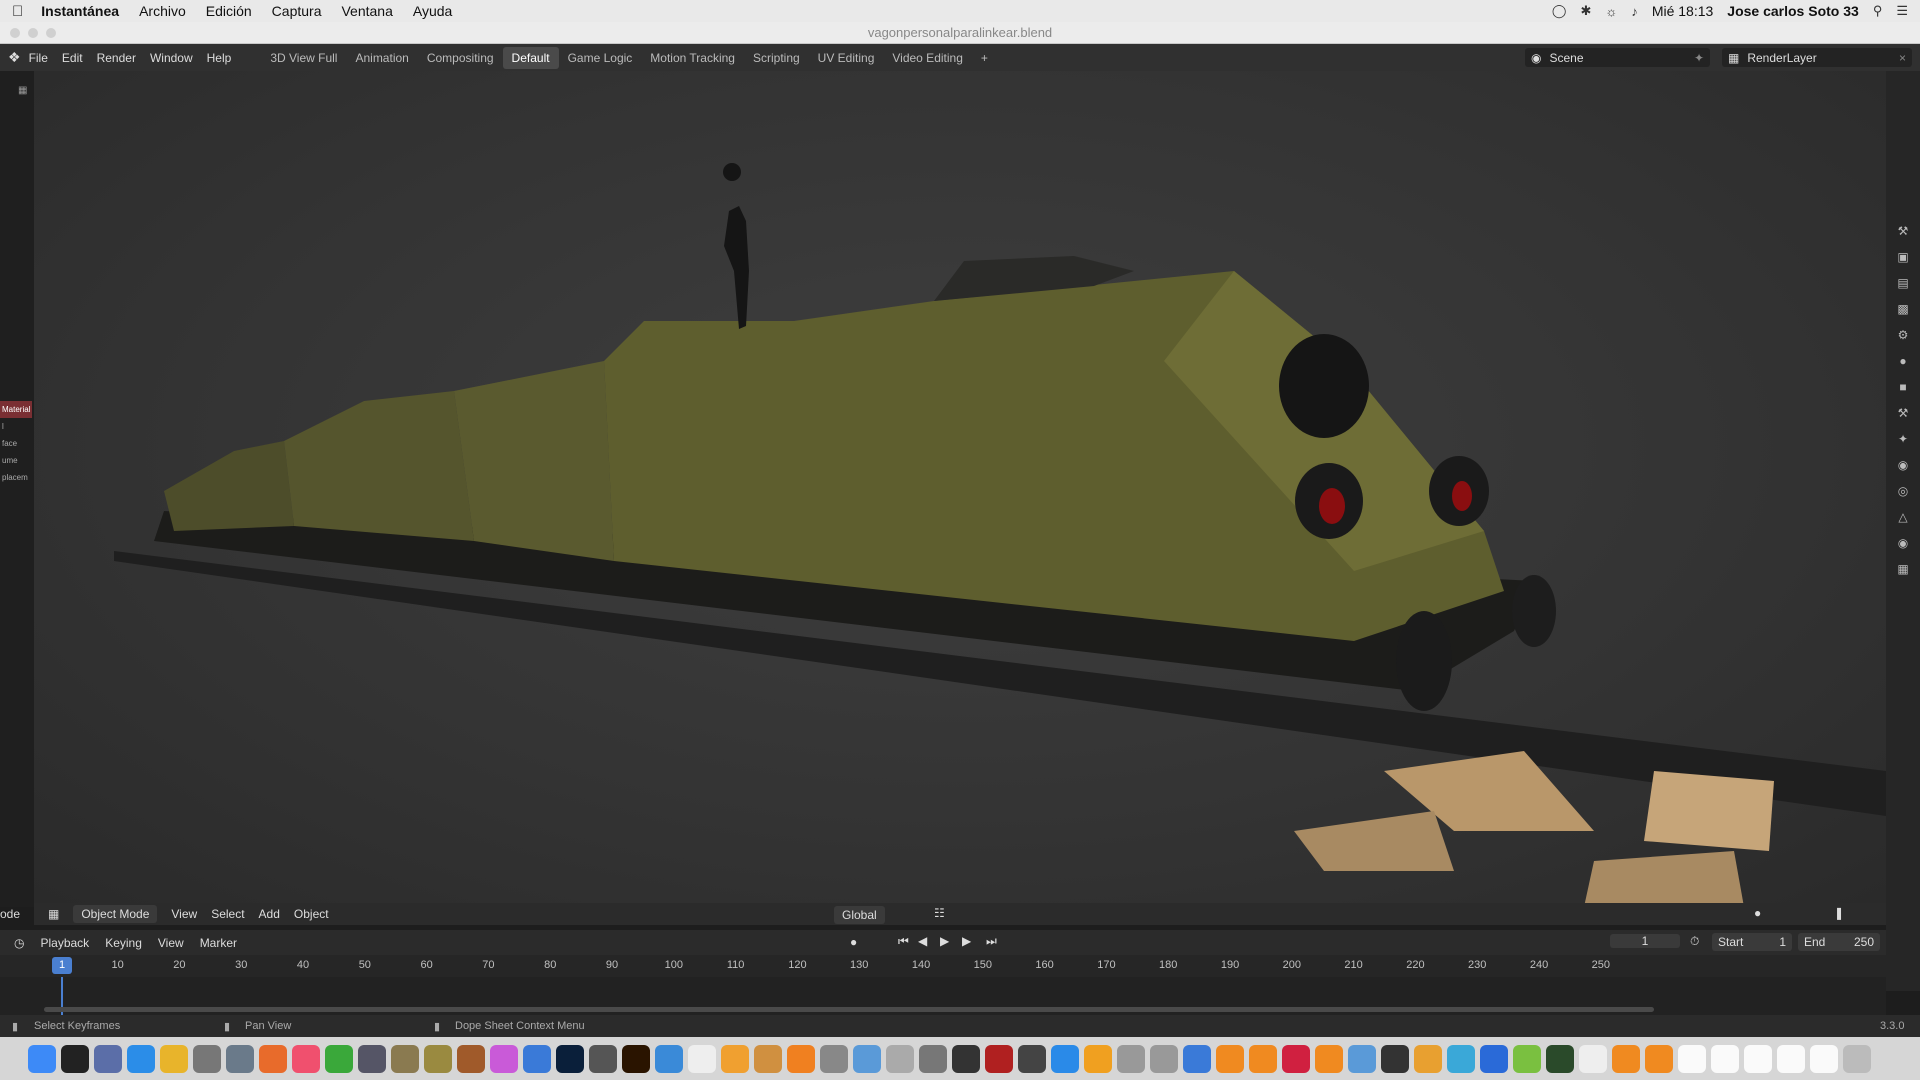  Describe the element at coordinates (1903, 543) in the screenshot. I see `material-icon: ◉` at that location.